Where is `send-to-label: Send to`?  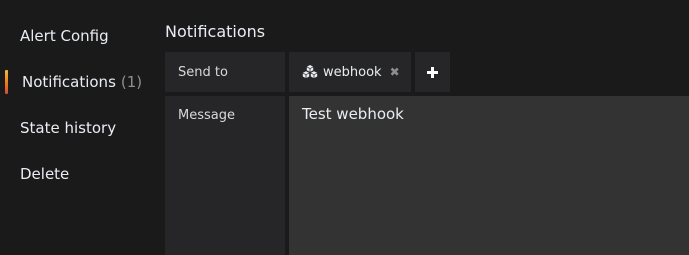 send-to-label: Send to is located at coordinates (225, 72).